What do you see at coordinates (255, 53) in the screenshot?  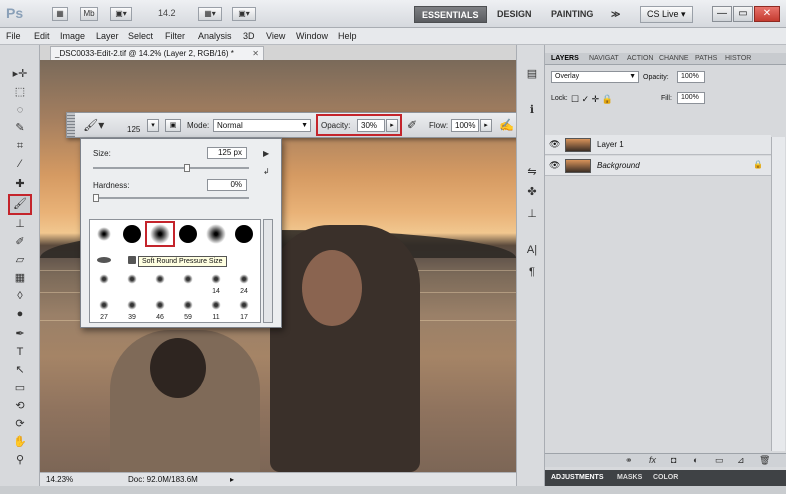 I see `close-document-icon: ✕` at bounding box center [255, 53].